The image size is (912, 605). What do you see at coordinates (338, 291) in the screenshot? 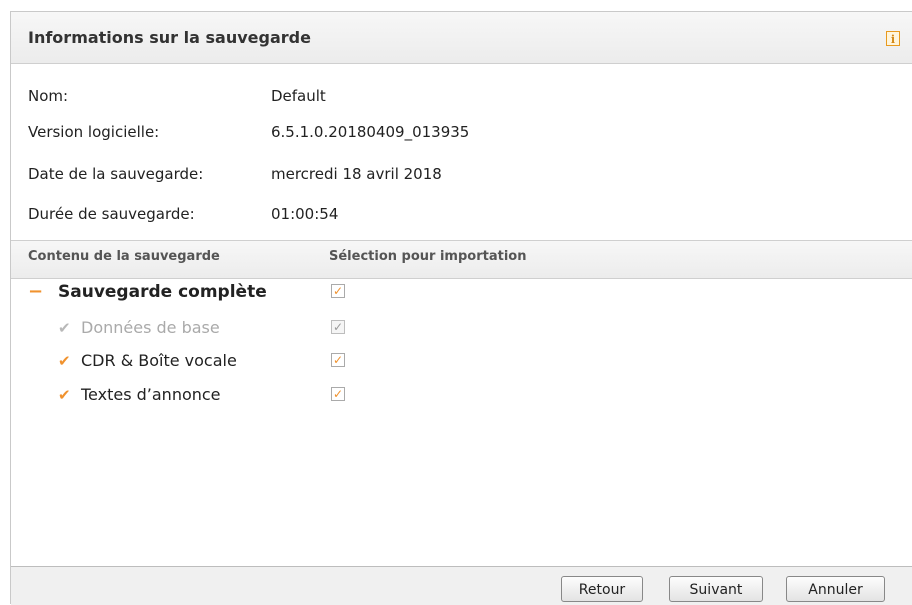
I see `checkbox-full-backup: ✓` at bounding box center [338, 291].